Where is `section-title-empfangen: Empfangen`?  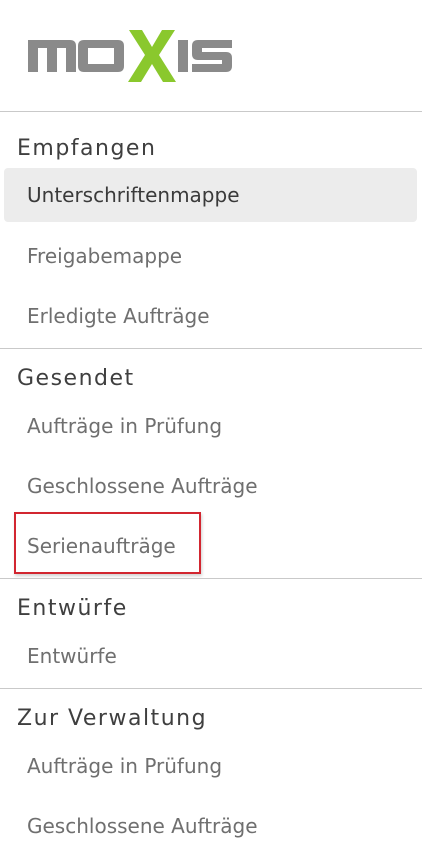 section-title-empfangen: Empfangen is located at coordinates (87, 148).